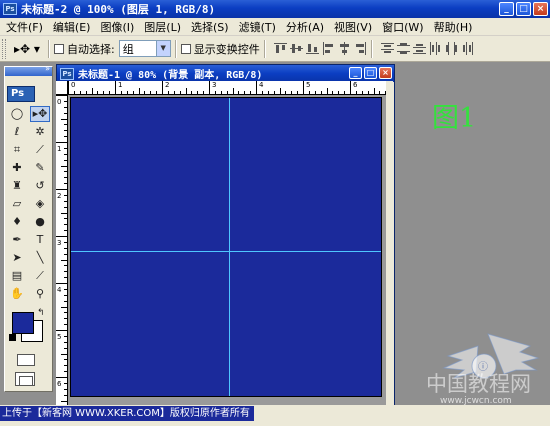 The height and width of the screenshot is (426, 550). I want to click on align-vcenter-icon, so click(296, 48).